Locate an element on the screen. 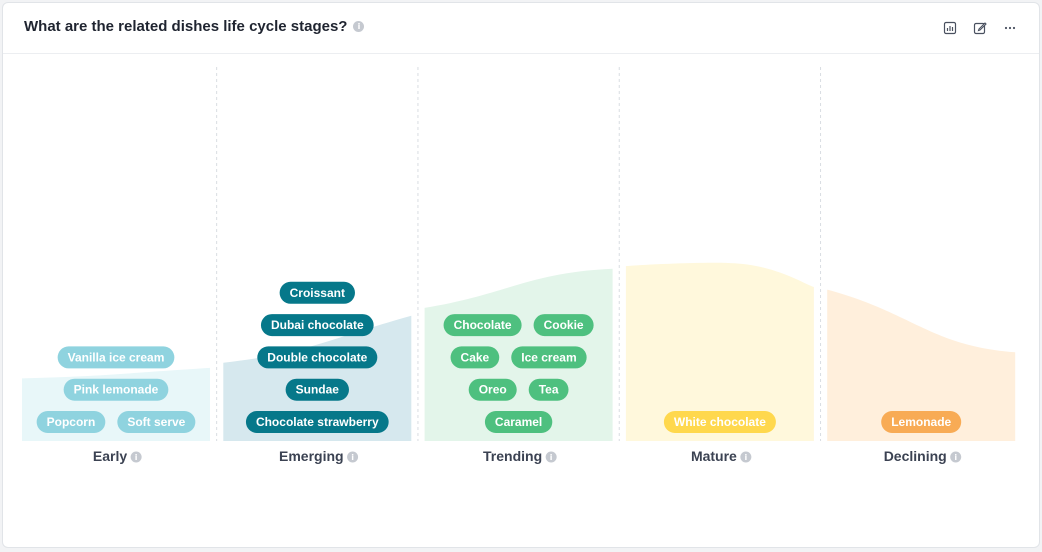 The image size is (1042, 552). dish-pill: Oreo is located at coordinates (492, 389).